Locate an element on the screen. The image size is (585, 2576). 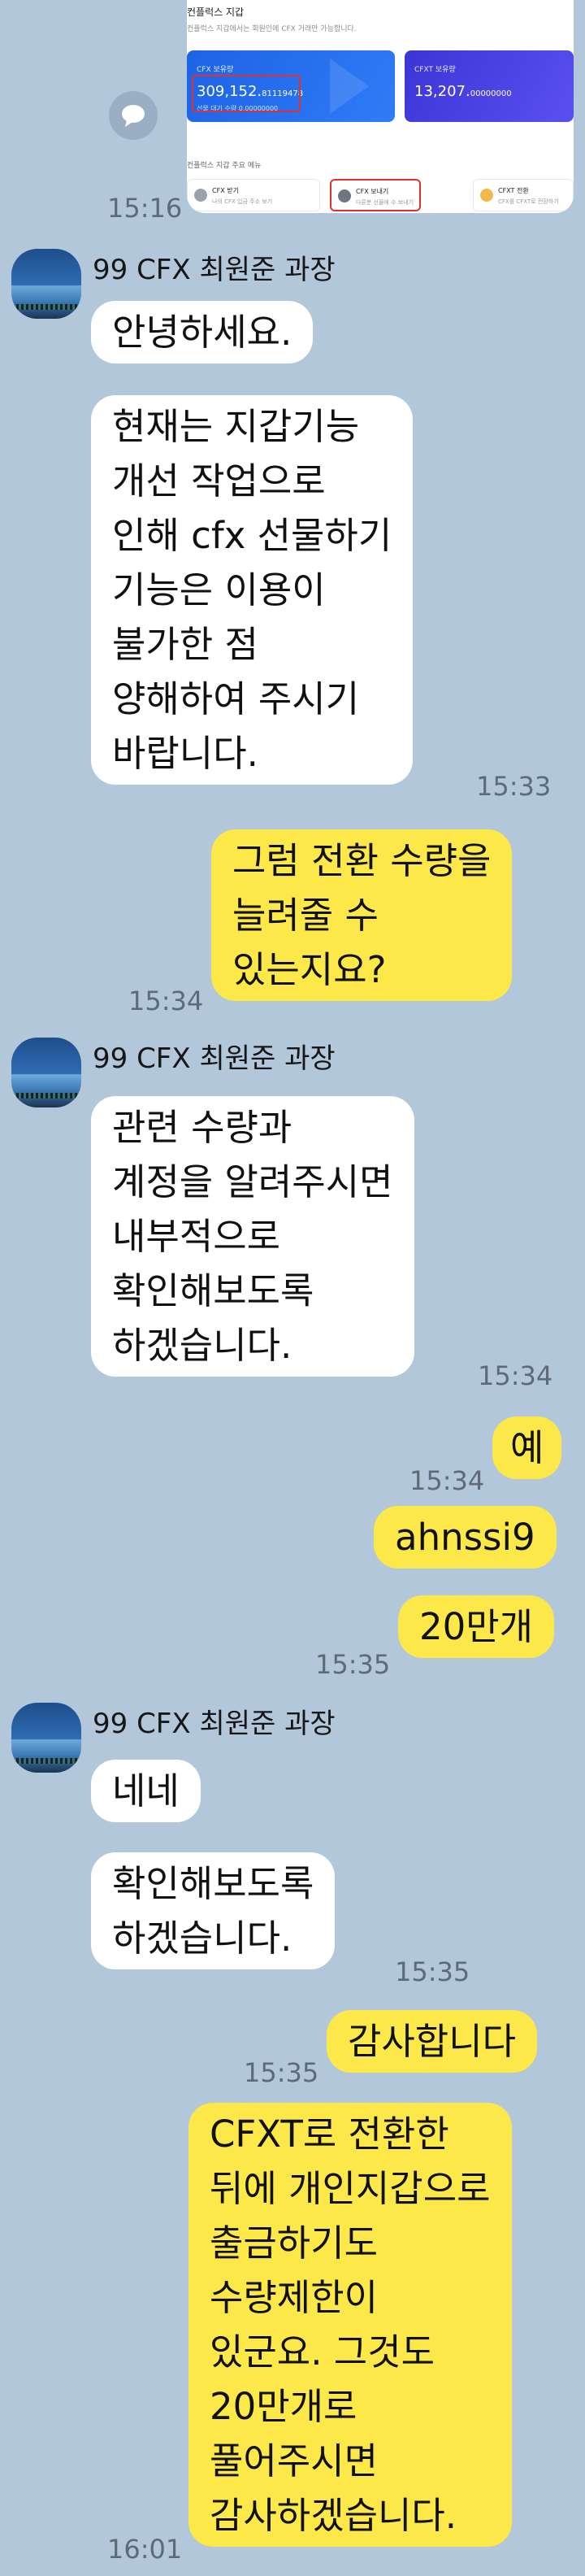
message-bubble: 네네 is located at coordinates (146, 1791).